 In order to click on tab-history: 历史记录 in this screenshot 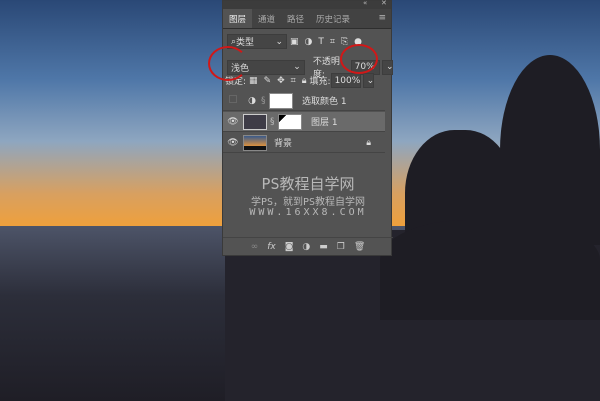, I will do `click(333, 18)`.